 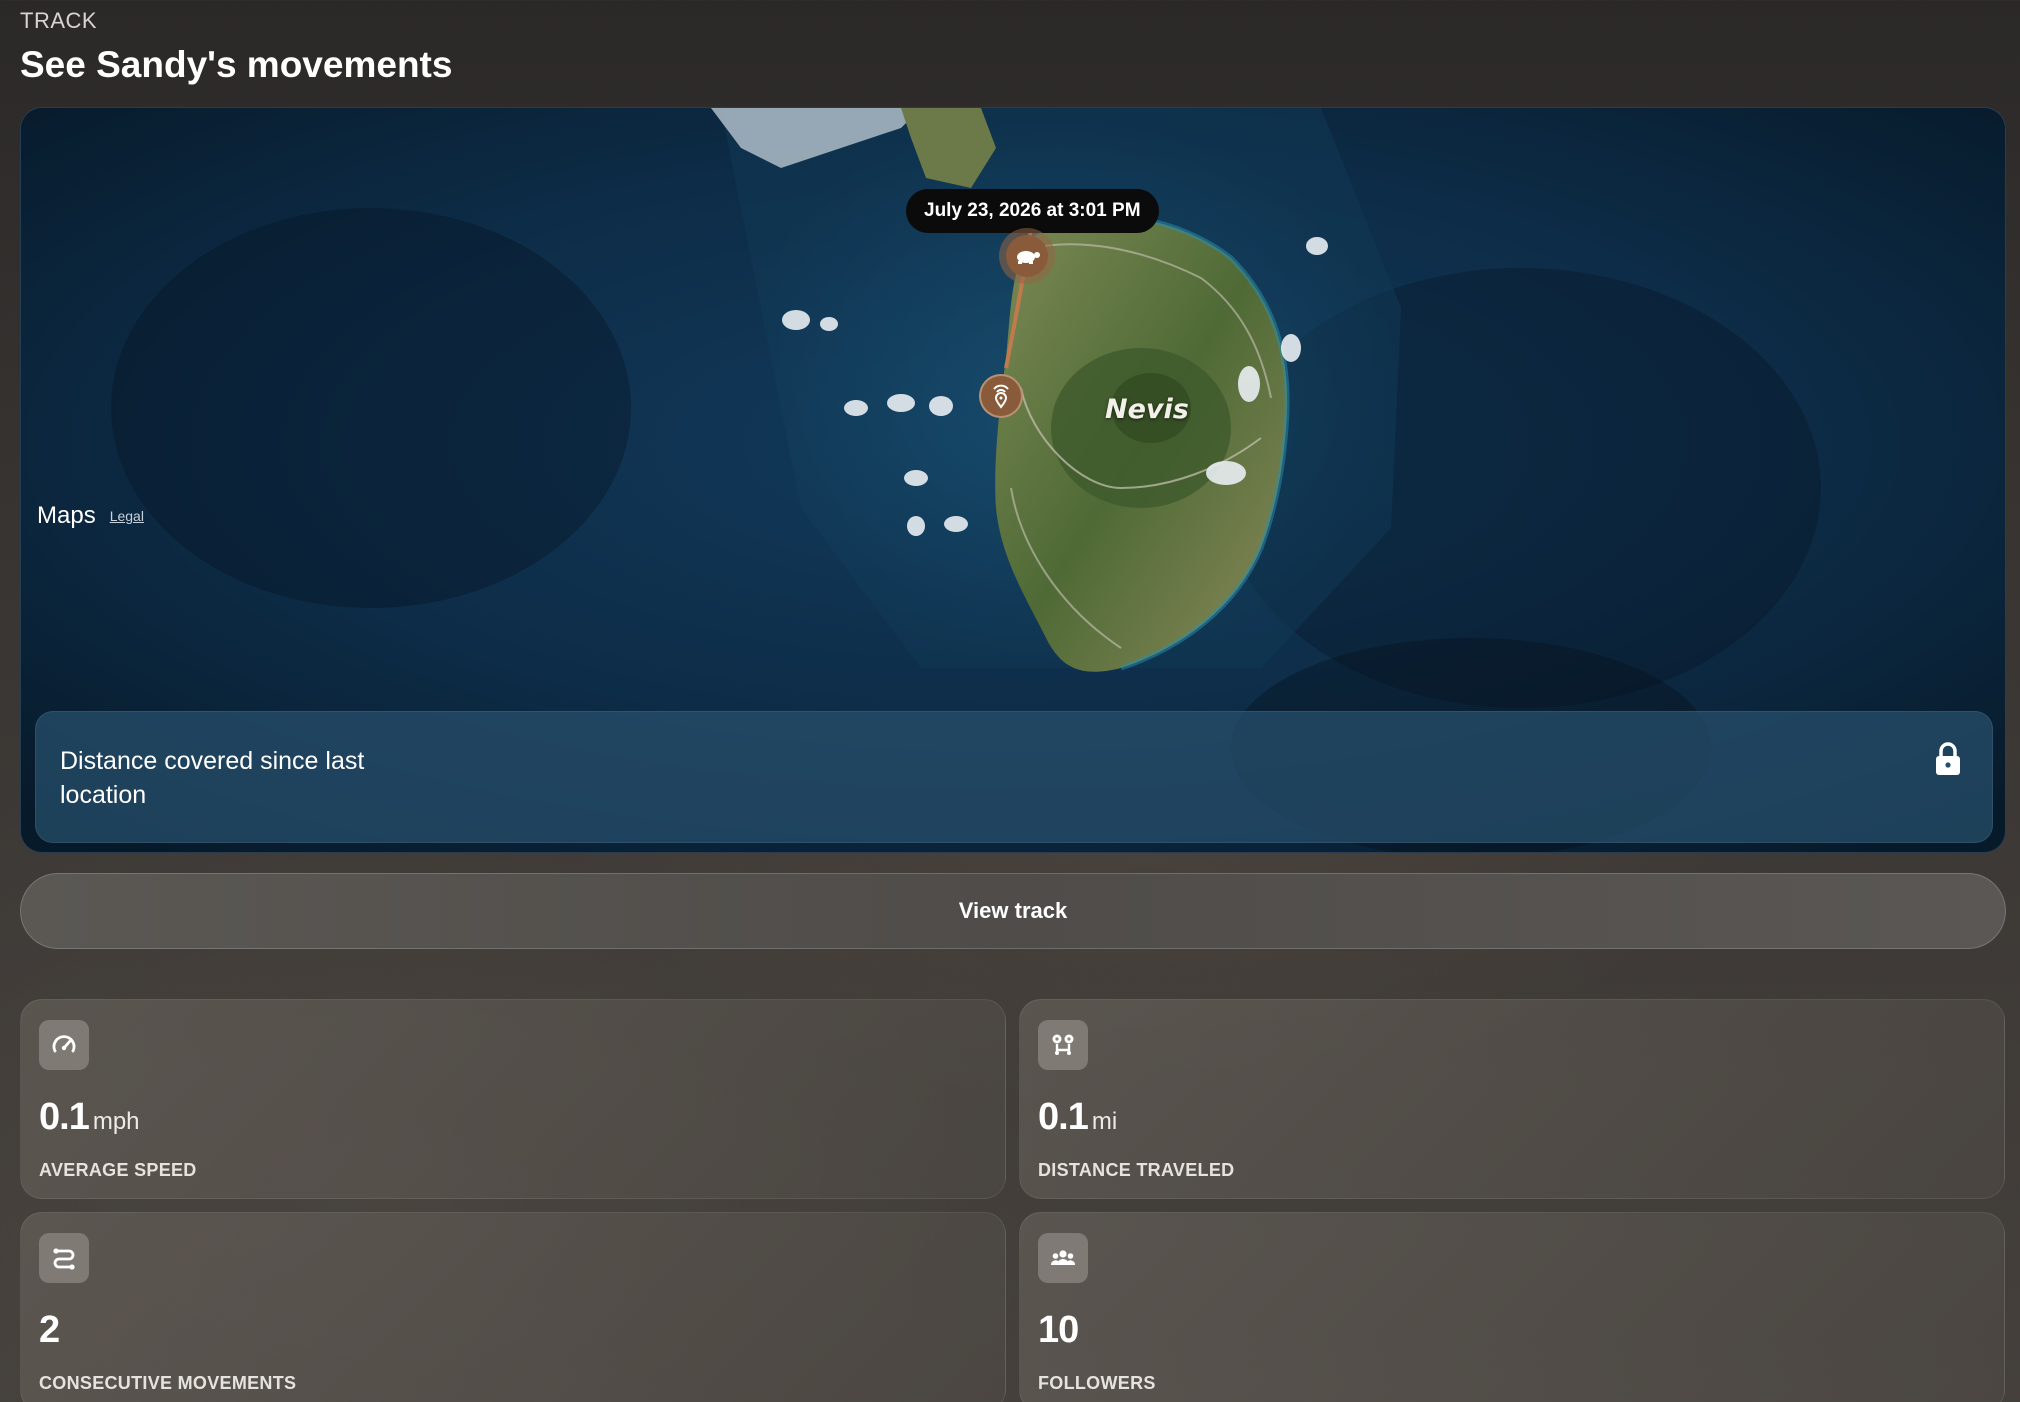 What do you see at coordinates (116, 1121) in the screenshot?
I see `average-speed-unit: mph` at bounding box center [116, 1121].